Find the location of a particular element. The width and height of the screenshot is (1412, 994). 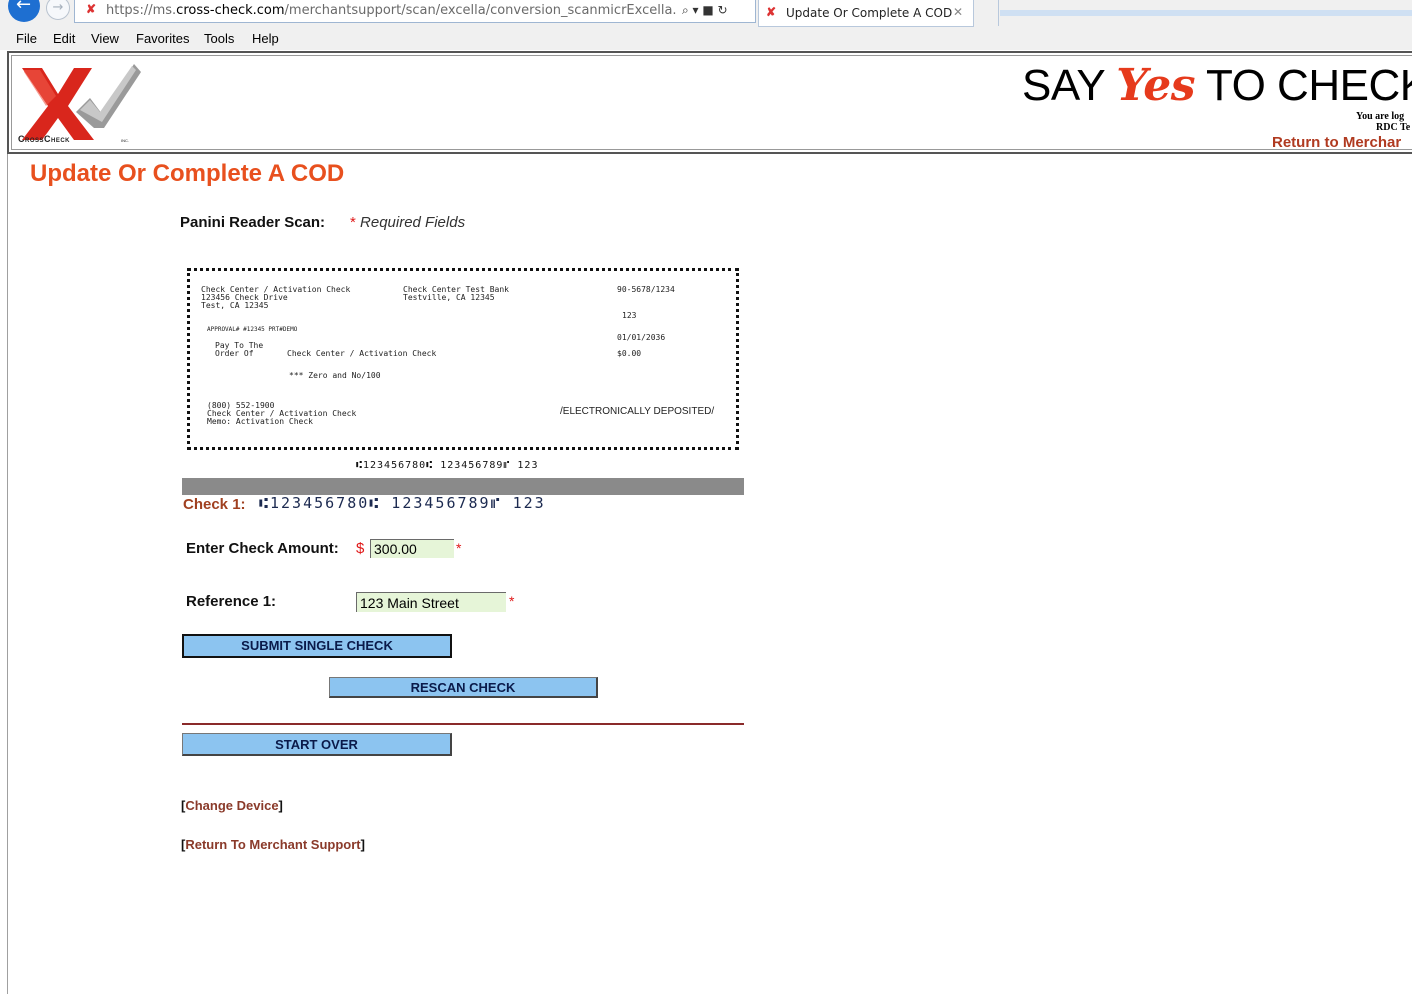

tab-strip is located at coordinates (1206, 13).